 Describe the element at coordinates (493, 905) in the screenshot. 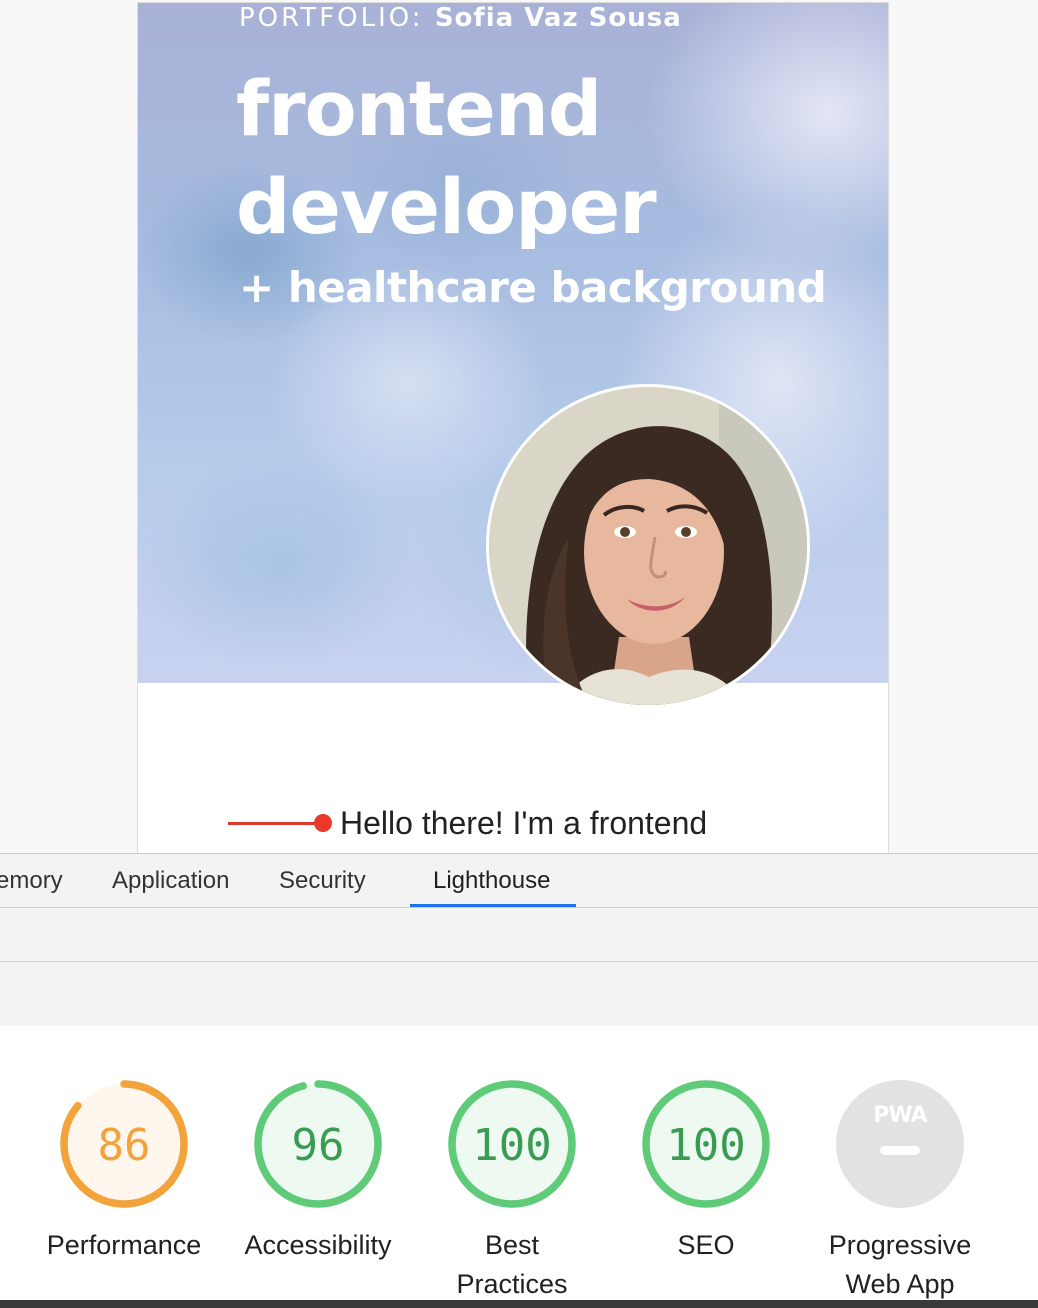

I see `active-tab-indicator` at that location.